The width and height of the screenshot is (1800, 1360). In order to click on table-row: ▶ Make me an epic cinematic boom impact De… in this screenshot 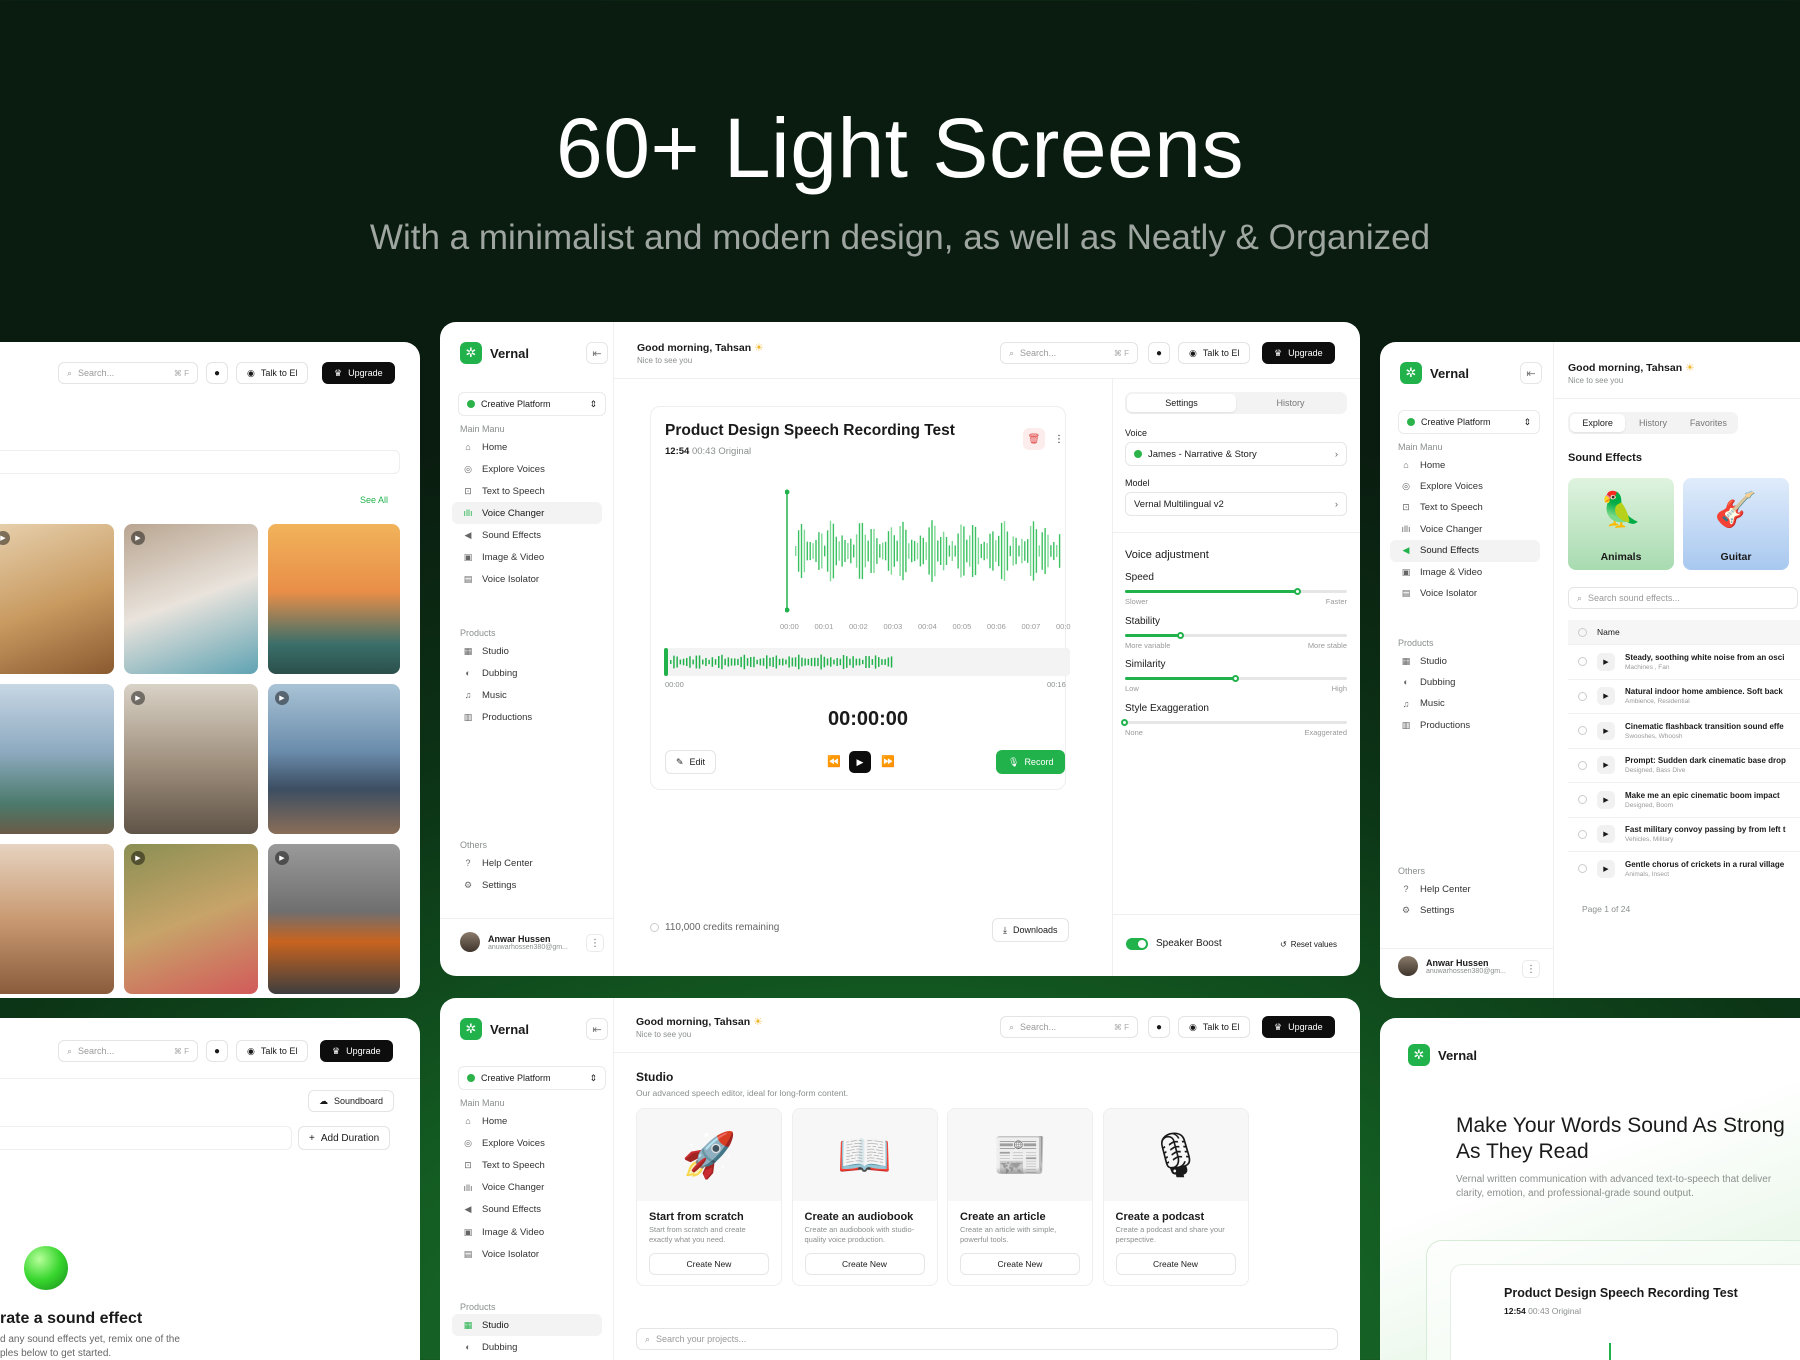, I will do `click(1684, 799)`.